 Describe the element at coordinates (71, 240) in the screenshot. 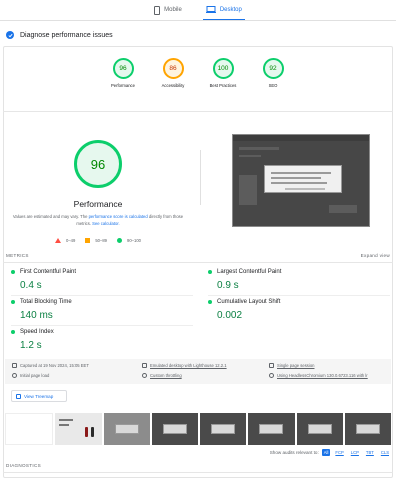

I see `legend-fail-label: 0–49` at that location.